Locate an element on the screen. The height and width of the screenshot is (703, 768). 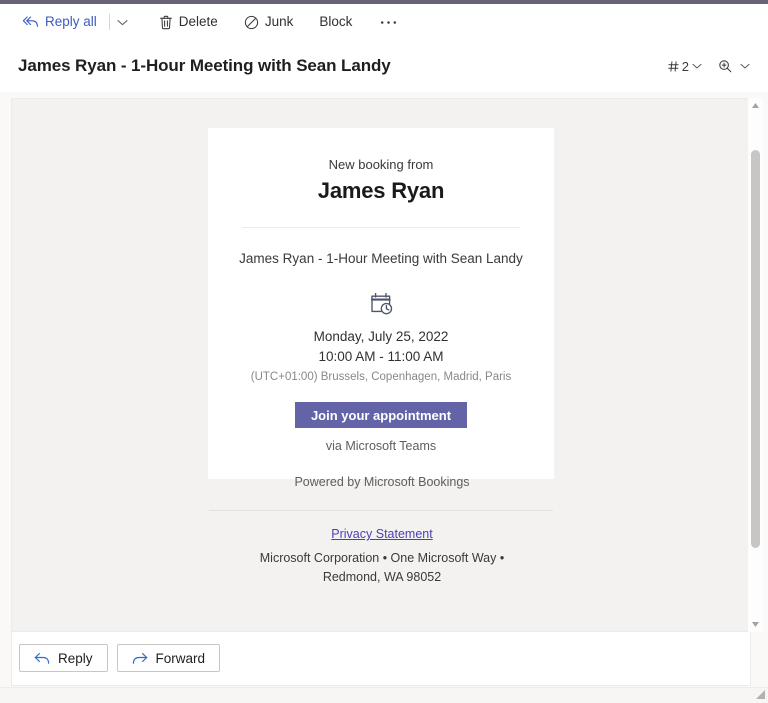
magnifier-icon is located at coordinates (725, 66).